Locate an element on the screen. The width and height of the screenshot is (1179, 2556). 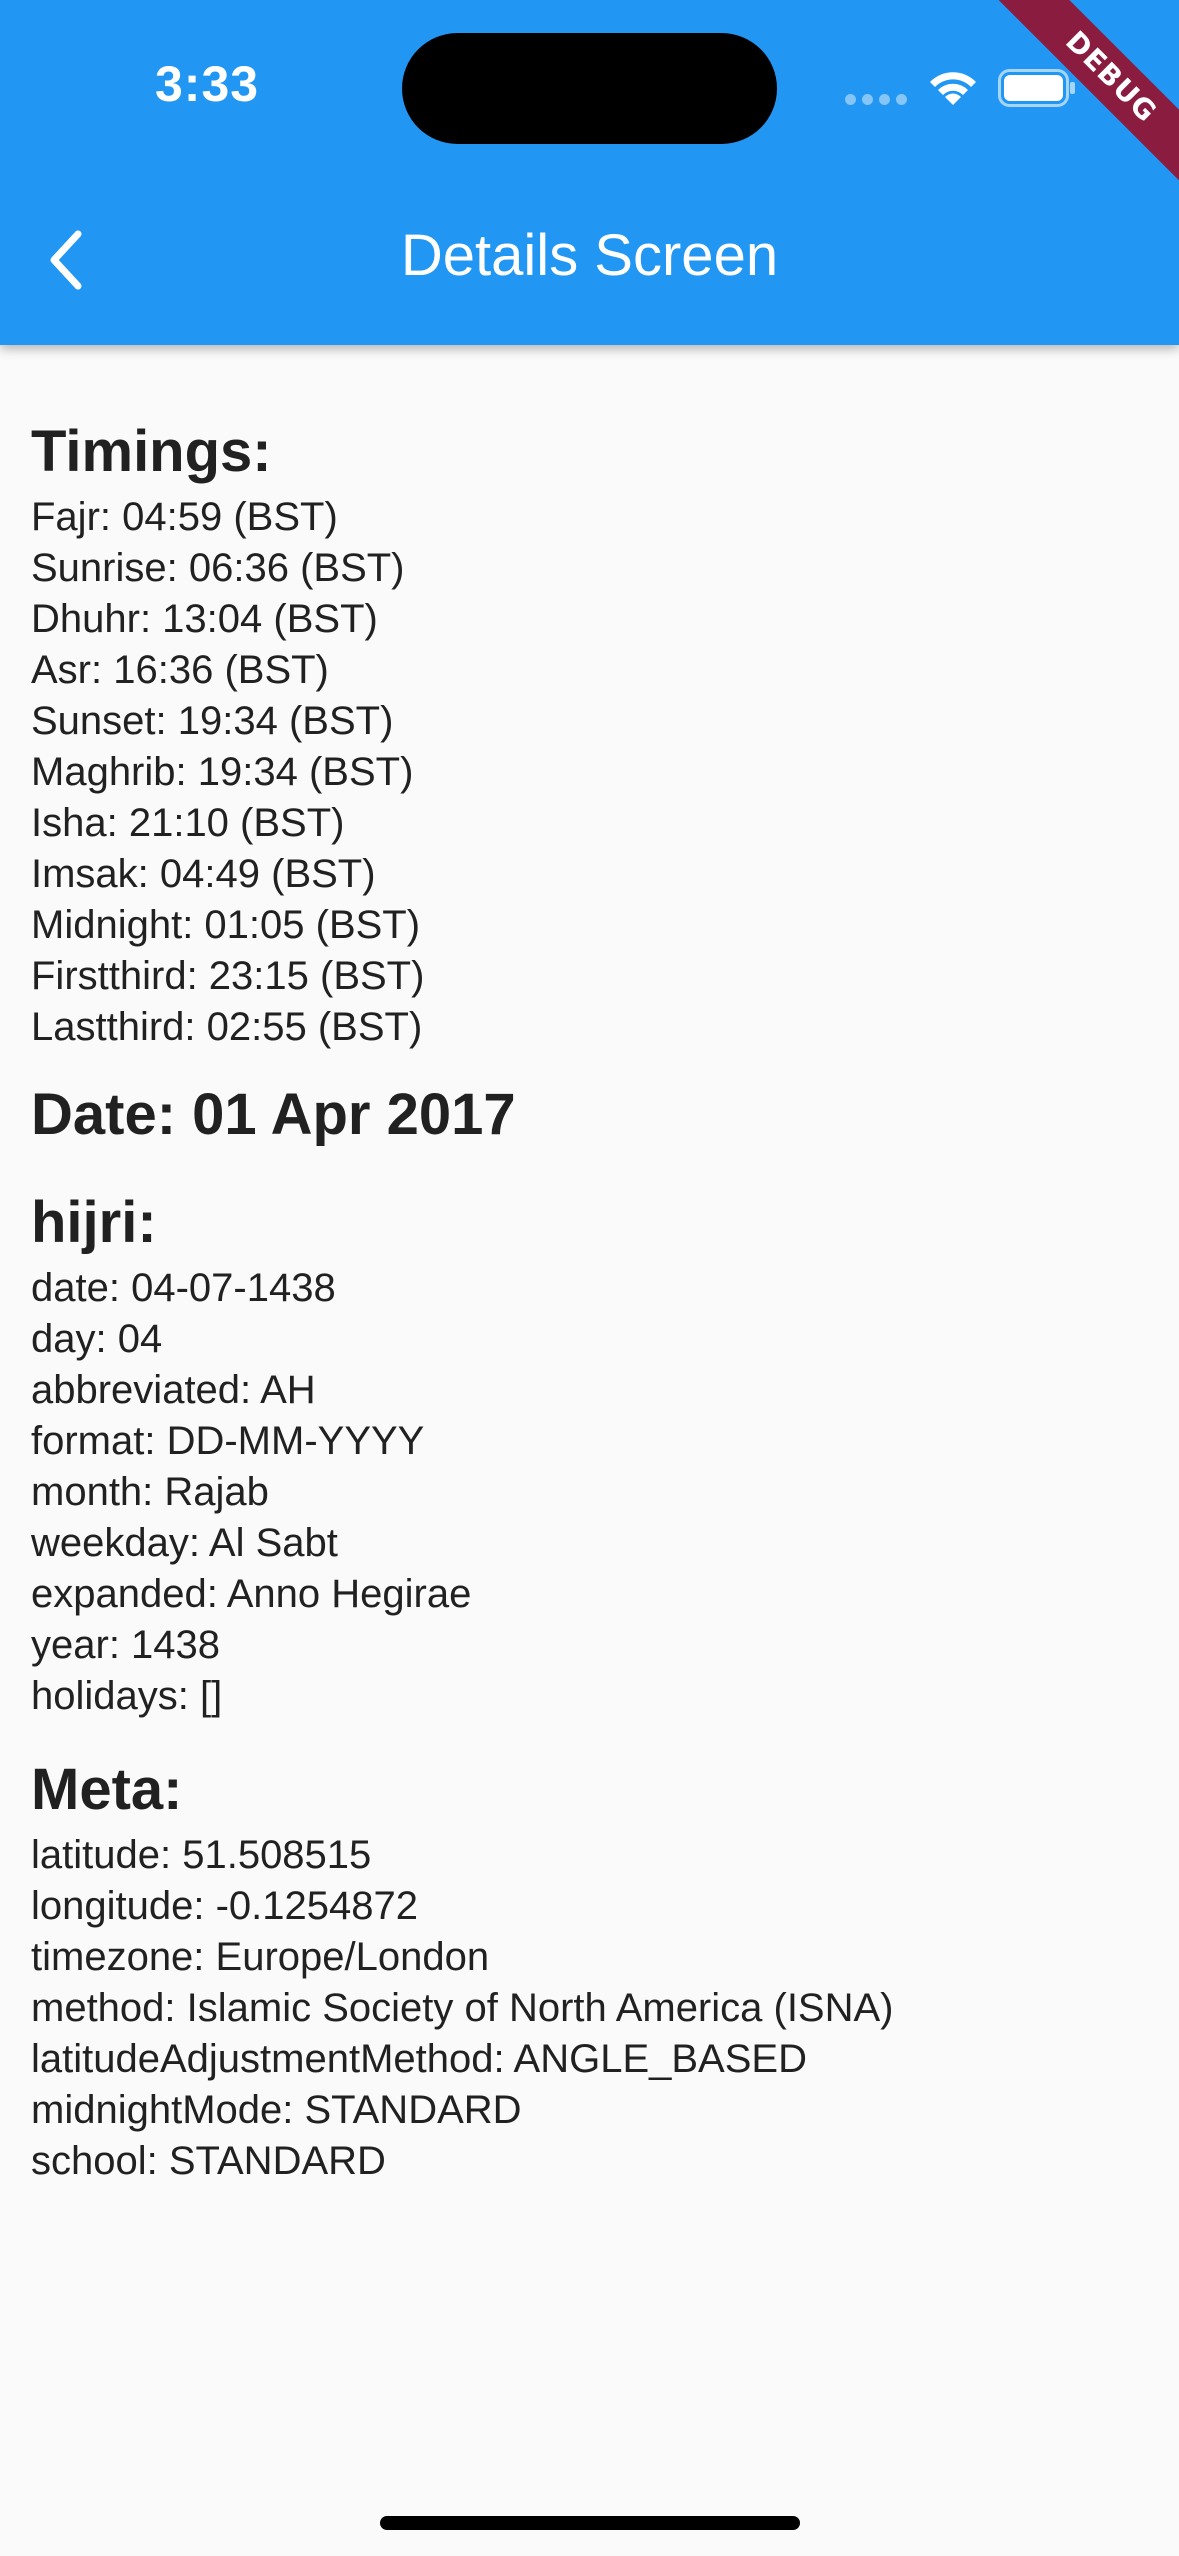
app-bar: 3:33 Details Screen is located at coordinates (589, 172).